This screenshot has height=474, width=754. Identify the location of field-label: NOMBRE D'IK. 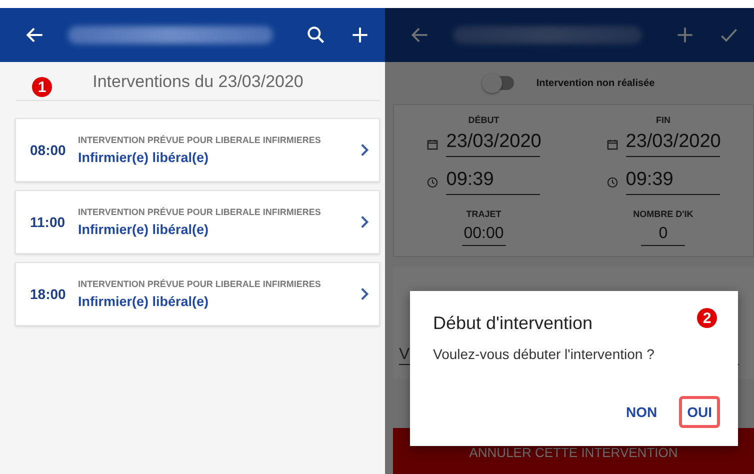
(663, 214).